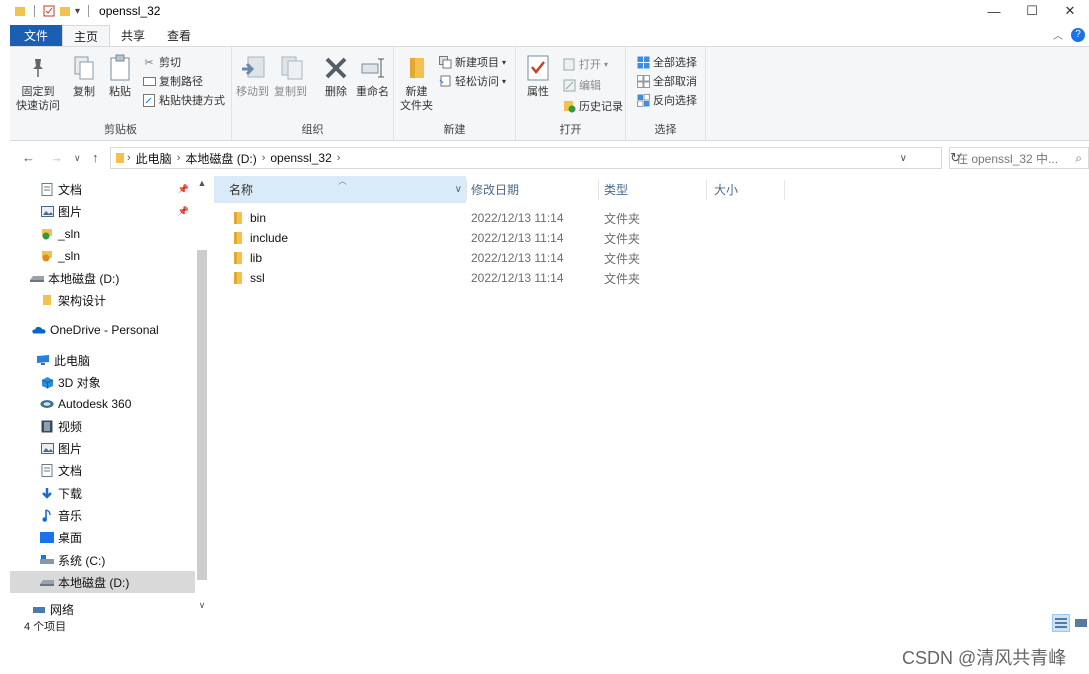  What do you see at coordinates (102, 189) in the screenshot?
I see `nav-item: 文档 📌` at bounding box center [102, 189].